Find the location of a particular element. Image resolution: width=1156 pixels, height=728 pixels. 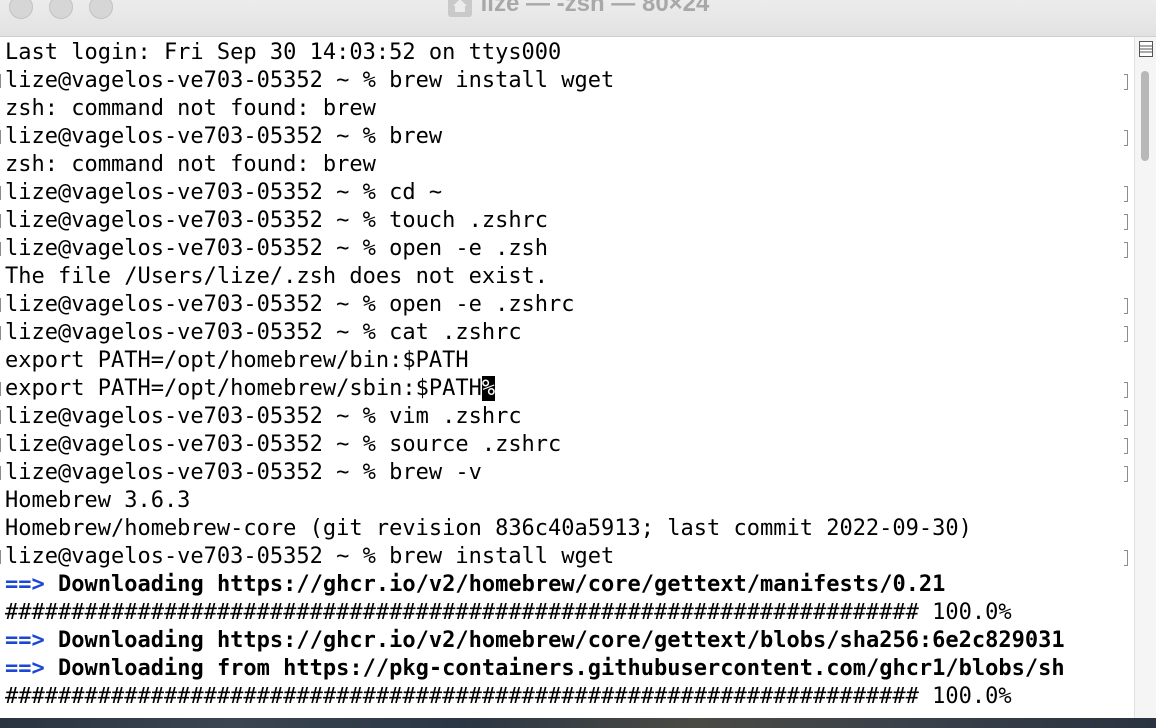

title-bar: lize — -zsh — 80×24 is located at coordinates (578, 18).